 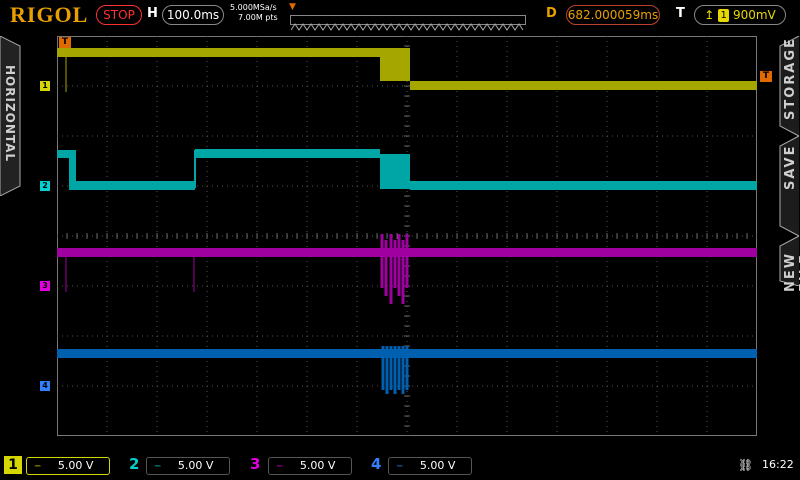 What do you see at coordinates (395, 171) in the screenshot?
I see `ch2-transition-burst` at bounding box center [395, 171].